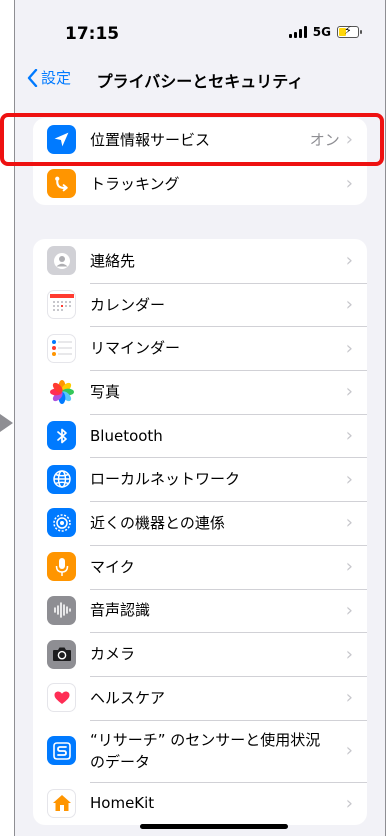 The width and height of the screenshot is (388, 836). Describe the element at coordinates (200, 610) in the screenshot. I see `settings-row-speech-recognition: 音声認識 ›` at that location.